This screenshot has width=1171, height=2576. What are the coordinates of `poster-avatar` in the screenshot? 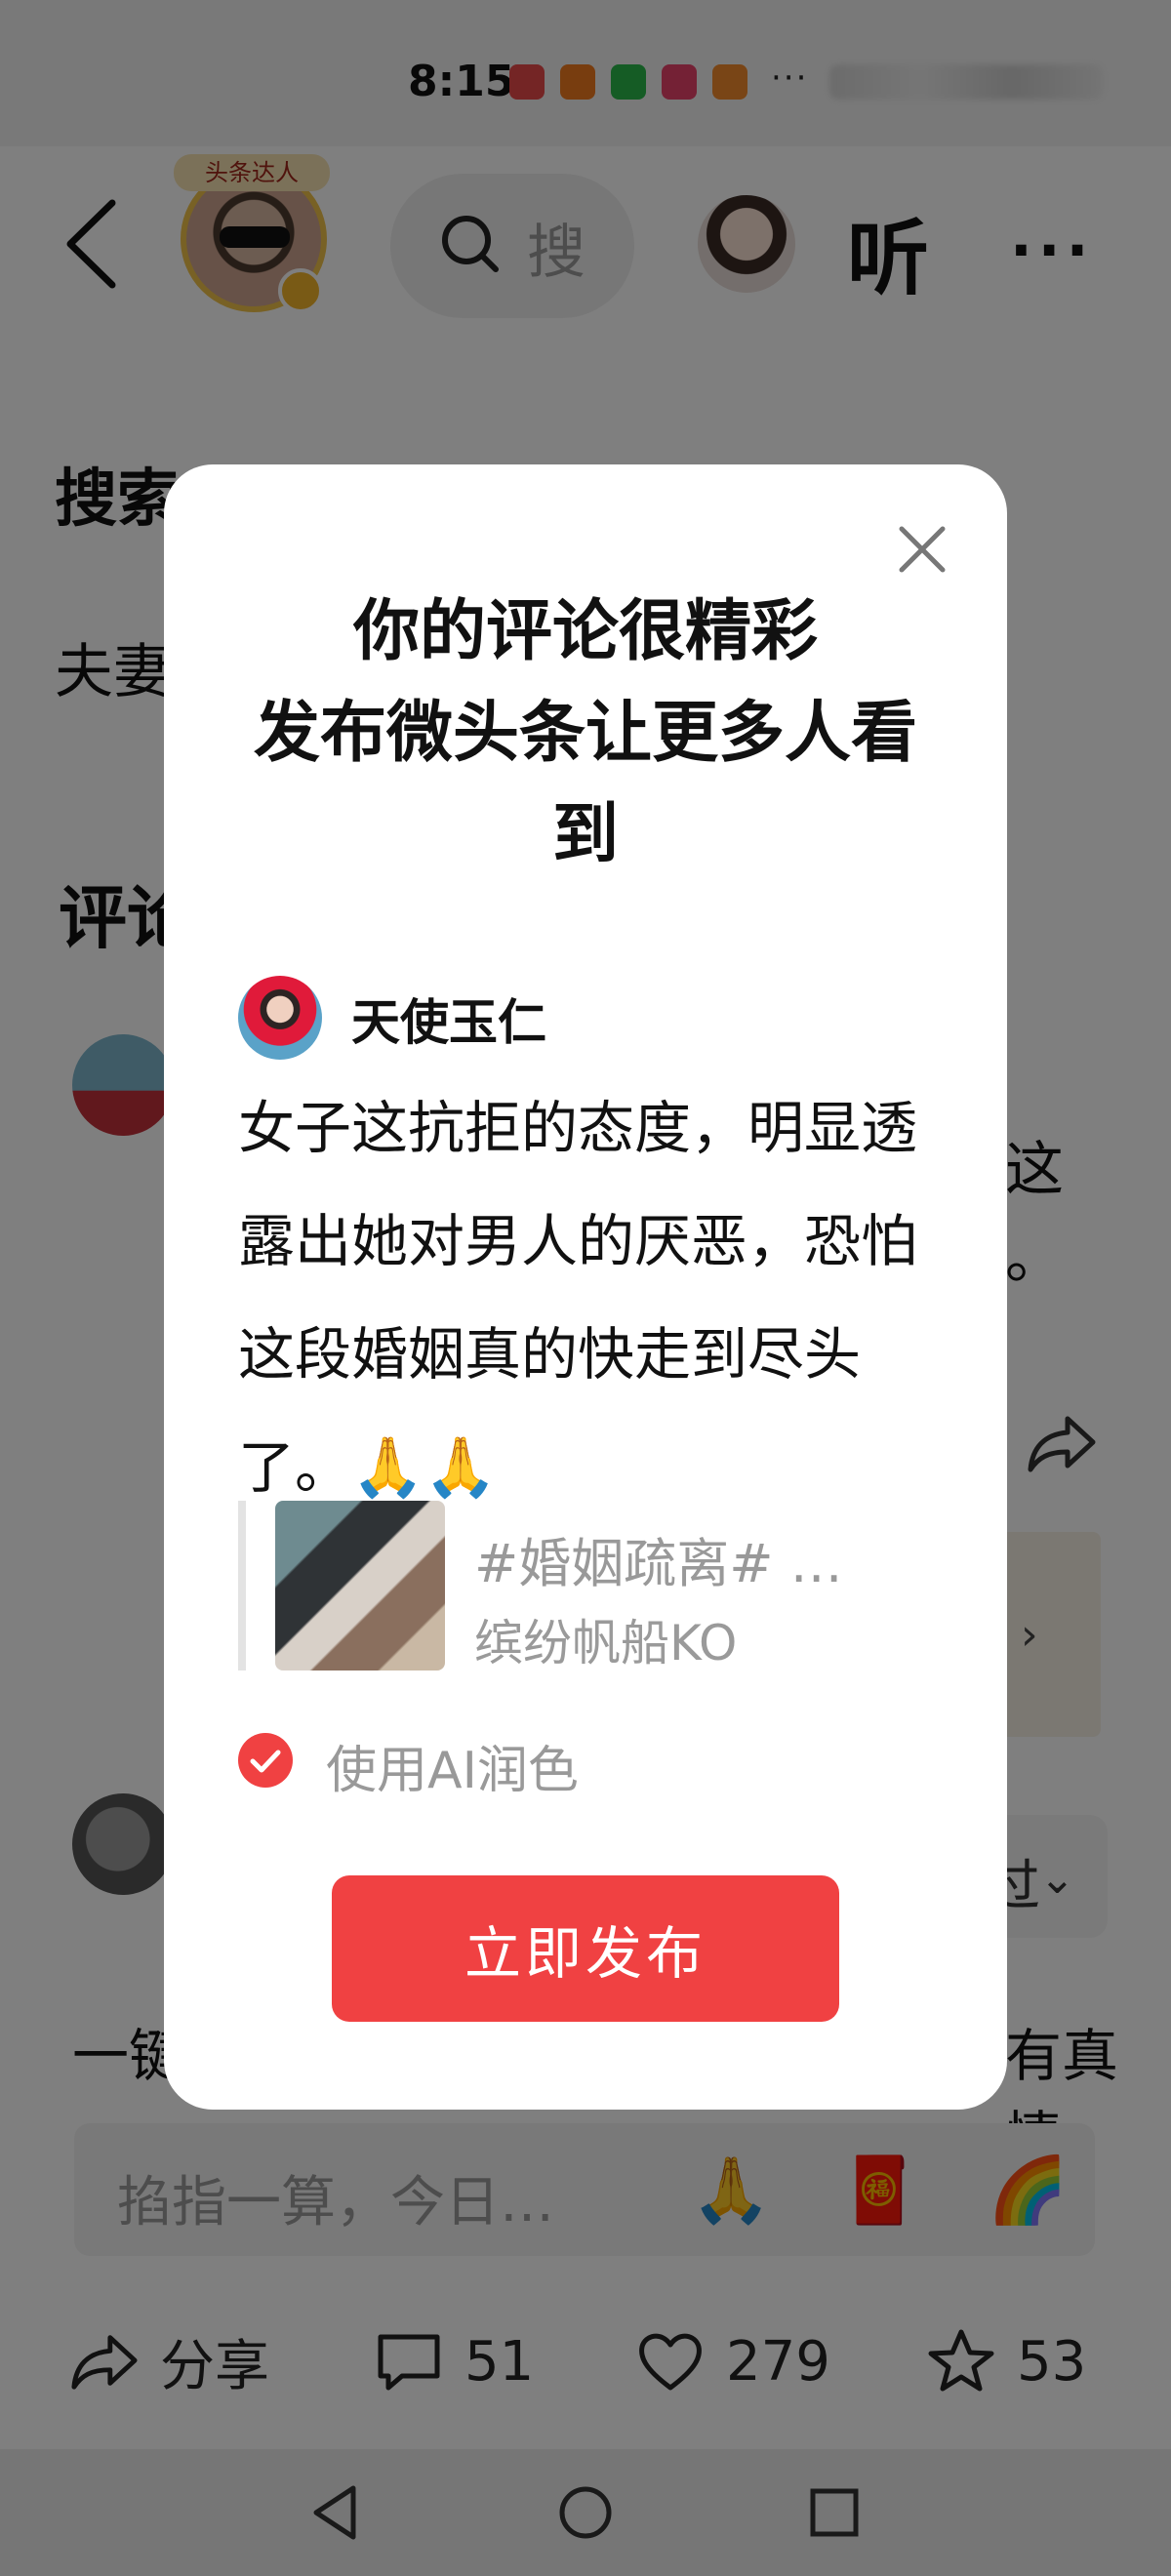 It's located at (280, 1018).